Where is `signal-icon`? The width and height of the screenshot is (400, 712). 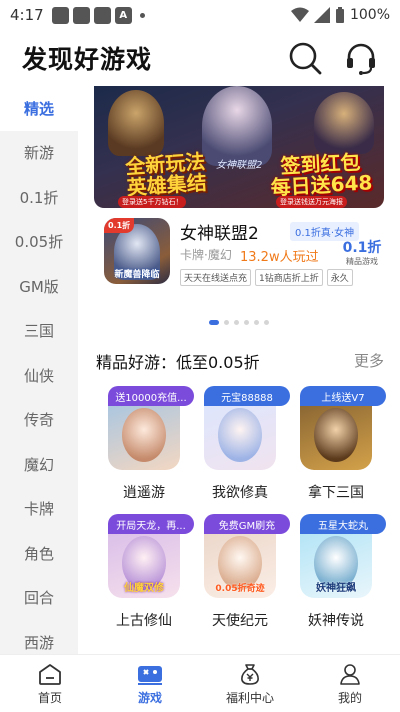
signal-icon is located at coordinates (321, 15).